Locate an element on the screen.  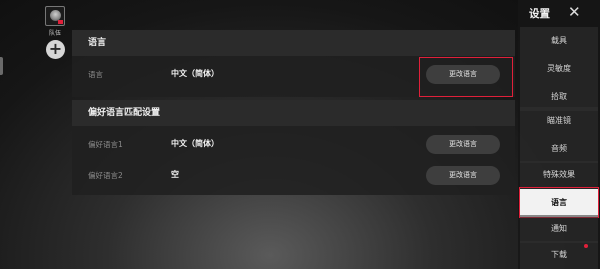
settings-sidebar: 设置 ✕ 载具 灵敏度 拾取 瞄准镜 音频 特殊效果 语言 通知 下载 is located at coordinates (559, 134).